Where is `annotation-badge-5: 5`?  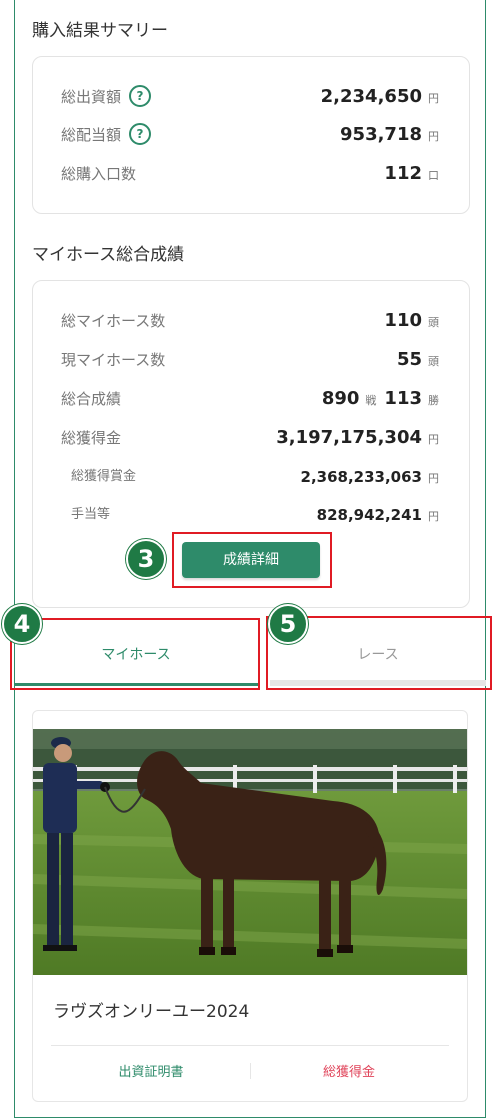 annotation-badge-5: 5 is located at coordinates (288, 624).